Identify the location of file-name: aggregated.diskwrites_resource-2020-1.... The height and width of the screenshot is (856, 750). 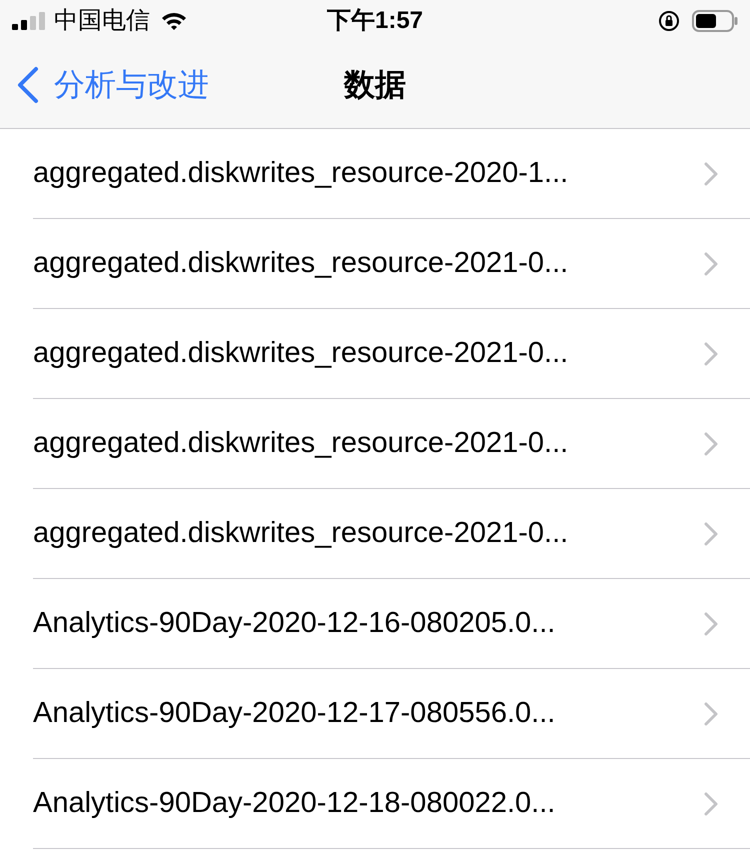
(301, 173).